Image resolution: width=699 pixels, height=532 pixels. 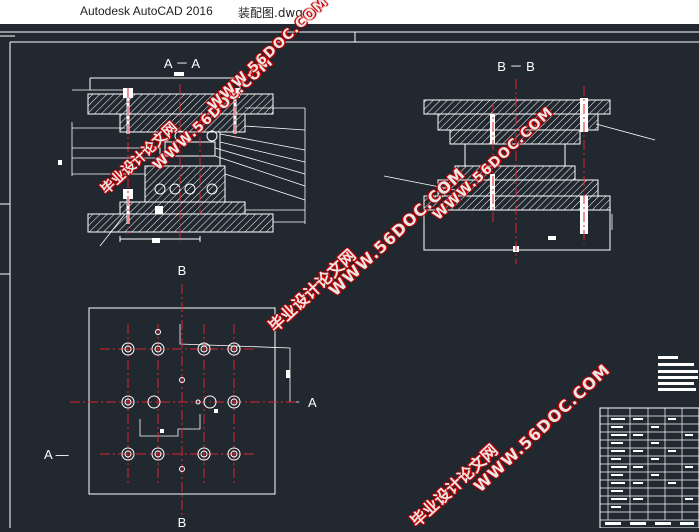 What do you see at coordinates (649, 442) in the screenshot?
I see `title-block` at bounding box center [649, 442].